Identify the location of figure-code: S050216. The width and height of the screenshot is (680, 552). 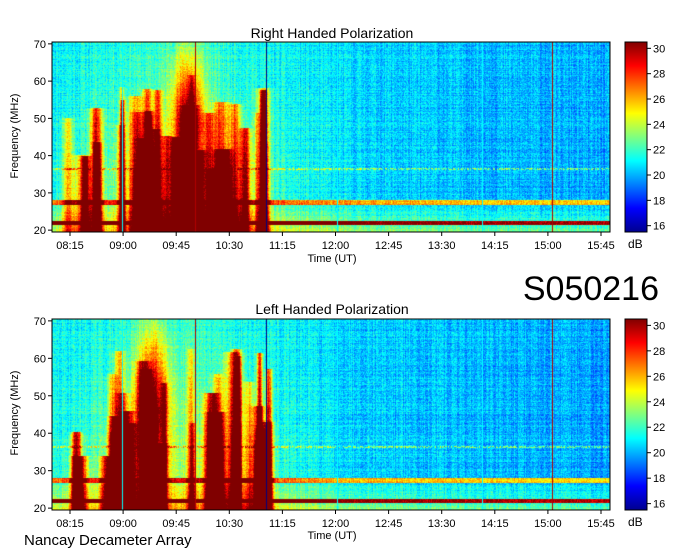
(591, 289).